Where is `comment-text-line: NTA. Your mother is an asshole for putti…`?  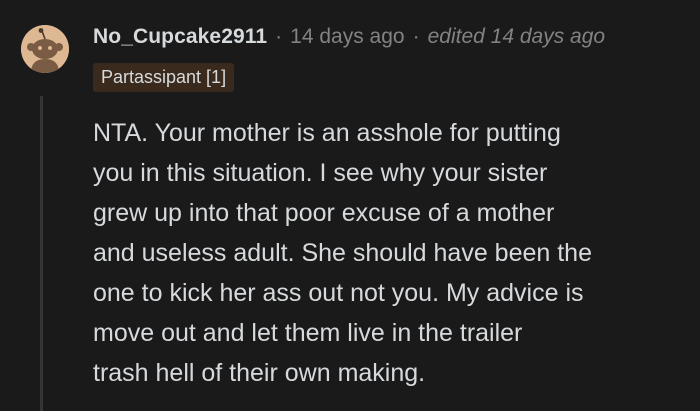
comment-text-line: NTA. Your mother is an asshole for putti… is located at coordinates (327, 133).